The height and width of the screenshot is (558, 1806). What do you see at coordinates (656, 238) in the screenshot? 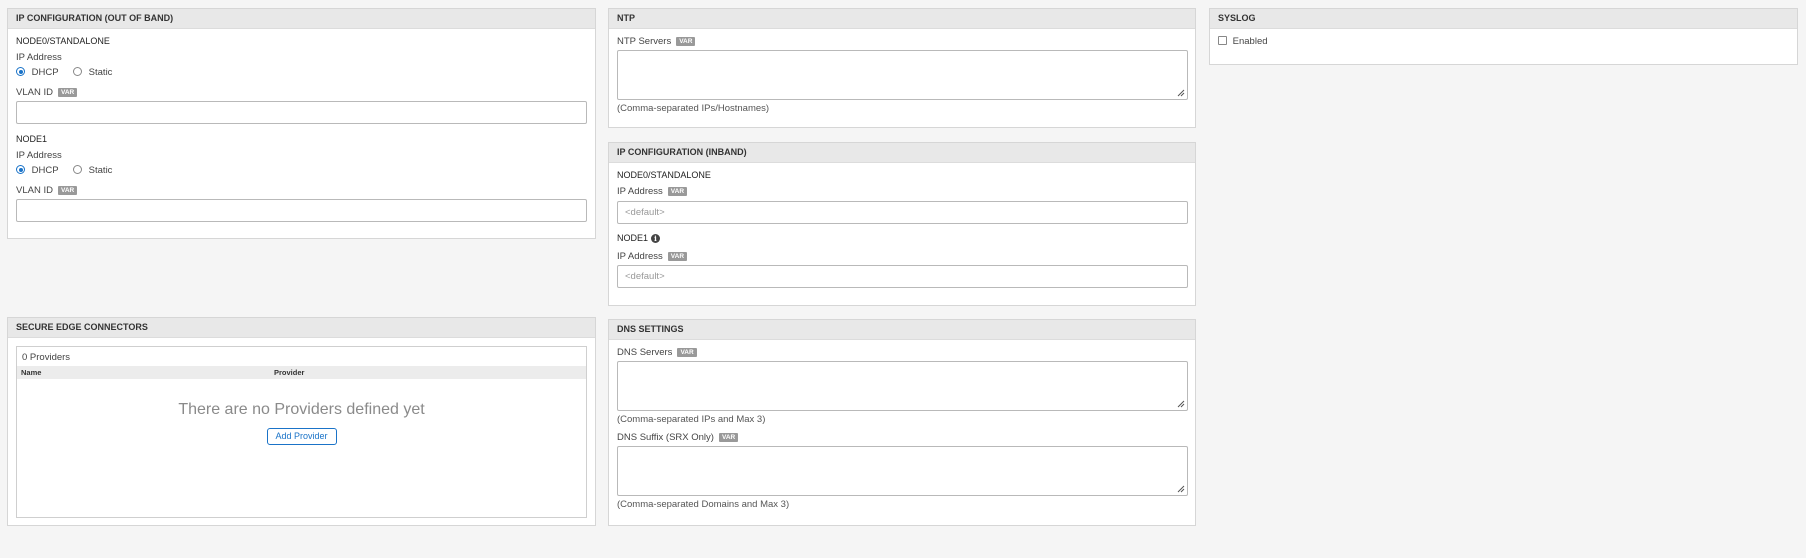
I see `info-icon: i` at bounding box center [656, 238].